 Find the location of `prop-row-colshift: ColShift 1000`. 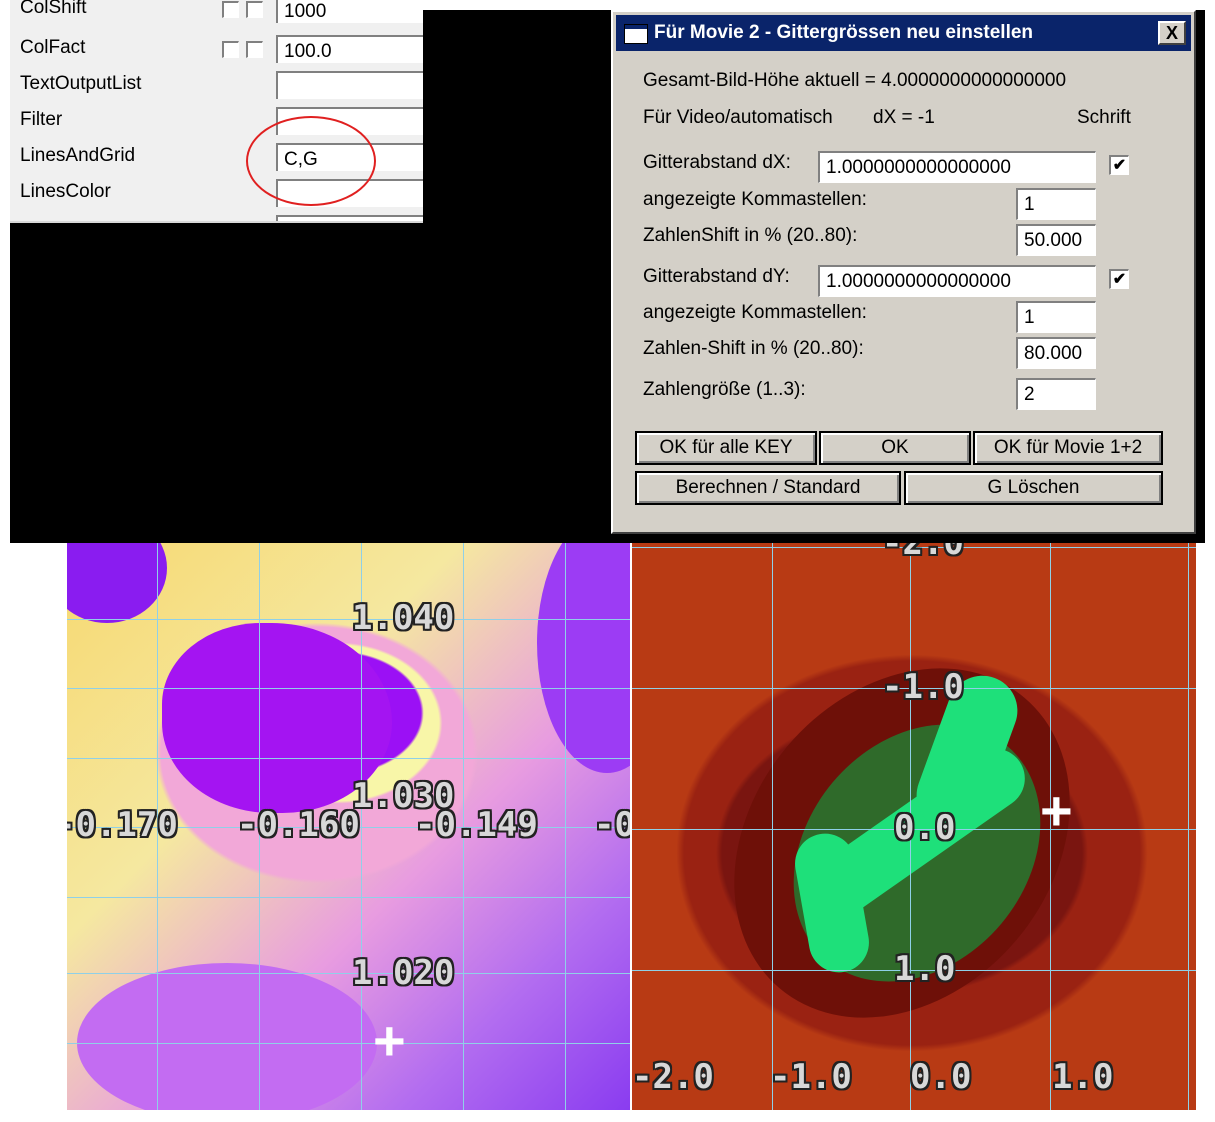

prop-row-colshift: ColShift 1000 is located at coordinates (216, 14).